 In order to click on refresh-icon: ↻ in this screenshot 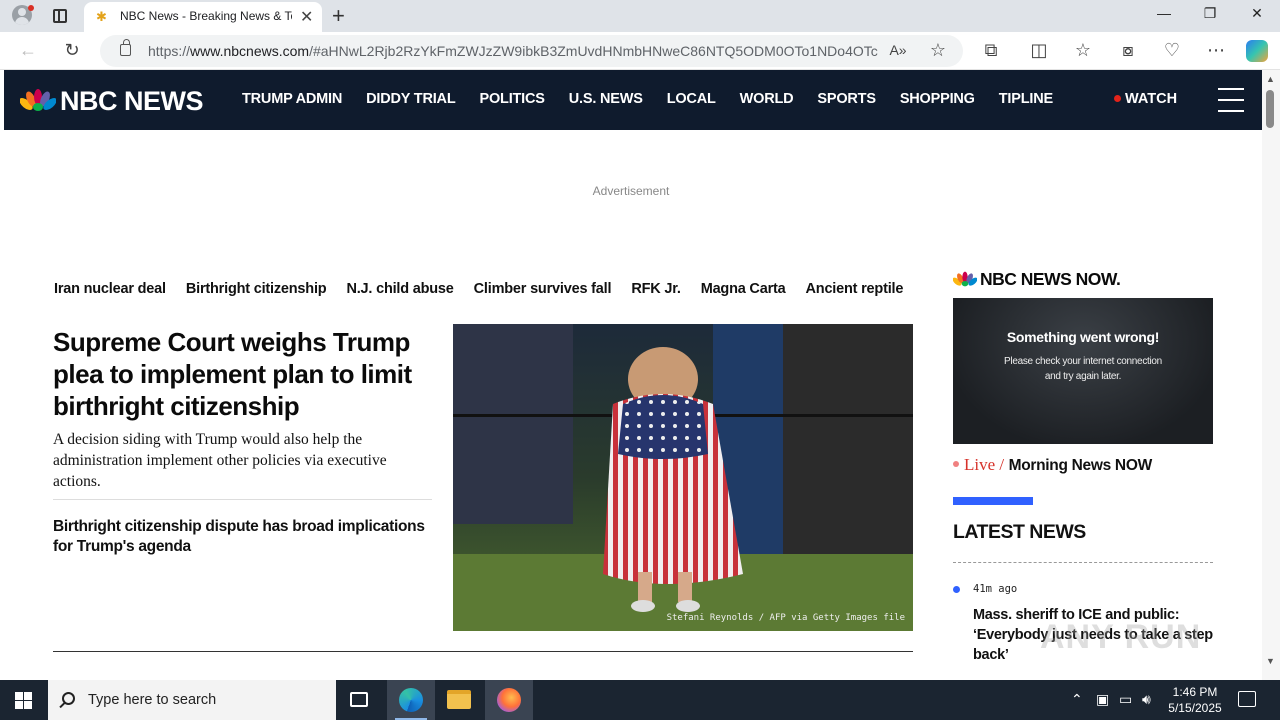, I will do `click(72, 50)`.